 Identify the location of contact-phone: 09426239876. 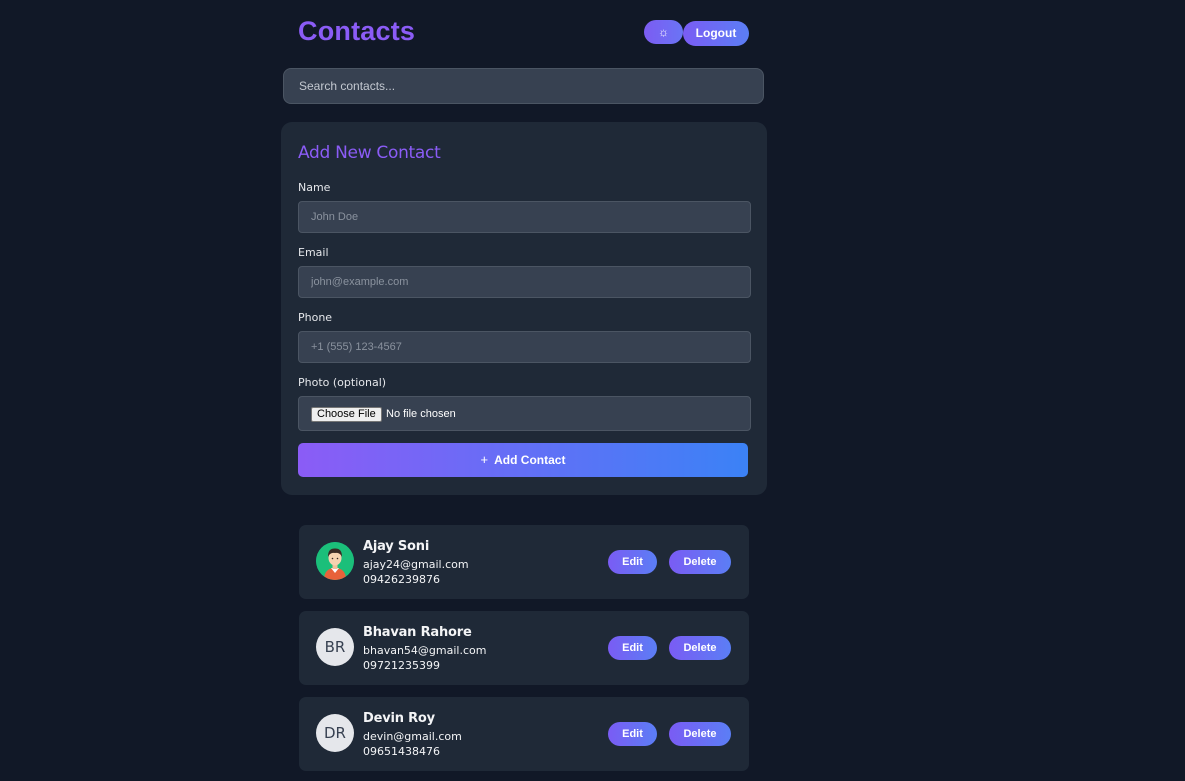
(401, 579).